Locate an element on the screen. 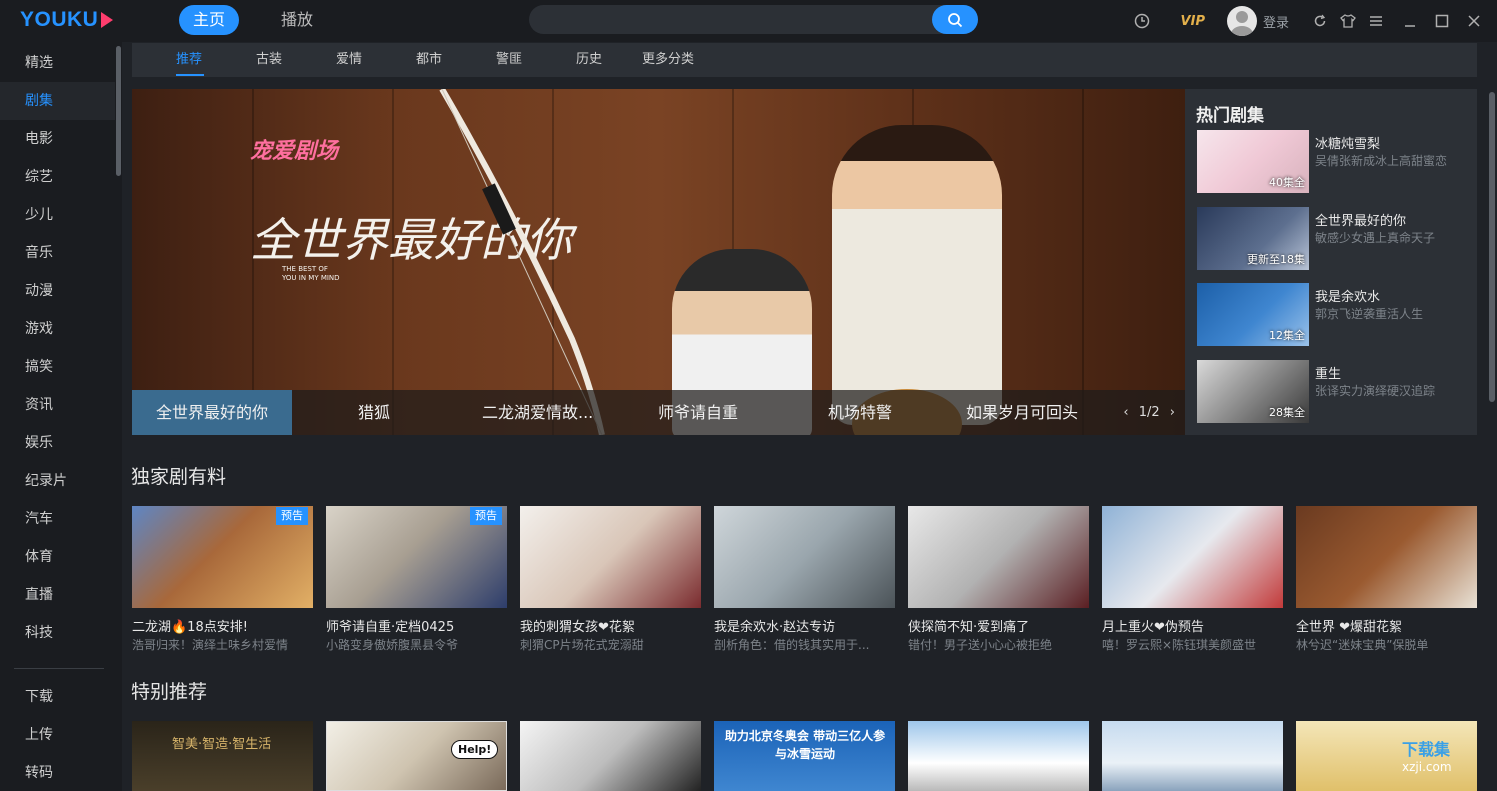  hot-series-thumbnail: 12集全 is located at coordinates (1253, 314).